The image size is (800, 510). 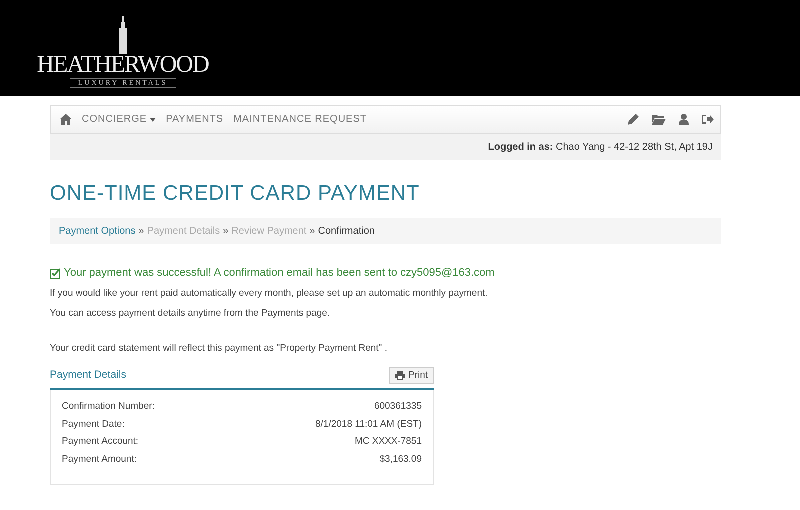 I want to click on brand-name: HEATHERWOOD, so click(x=123, y=65).